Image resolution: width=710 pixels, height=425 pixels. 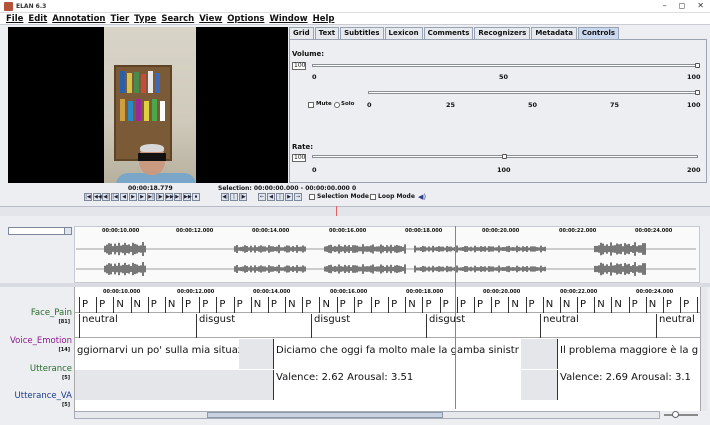 I want to click on menu-edit: Edit, so click(x=37, y=19).